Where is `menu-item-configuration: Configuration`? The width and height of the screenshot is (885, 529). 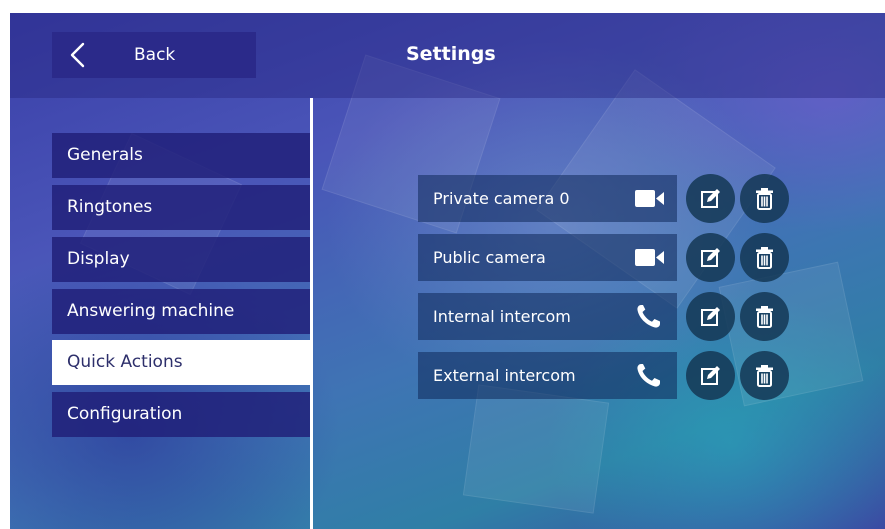 menu-item-configuration: Configuration is located at coordinates (181, 414).